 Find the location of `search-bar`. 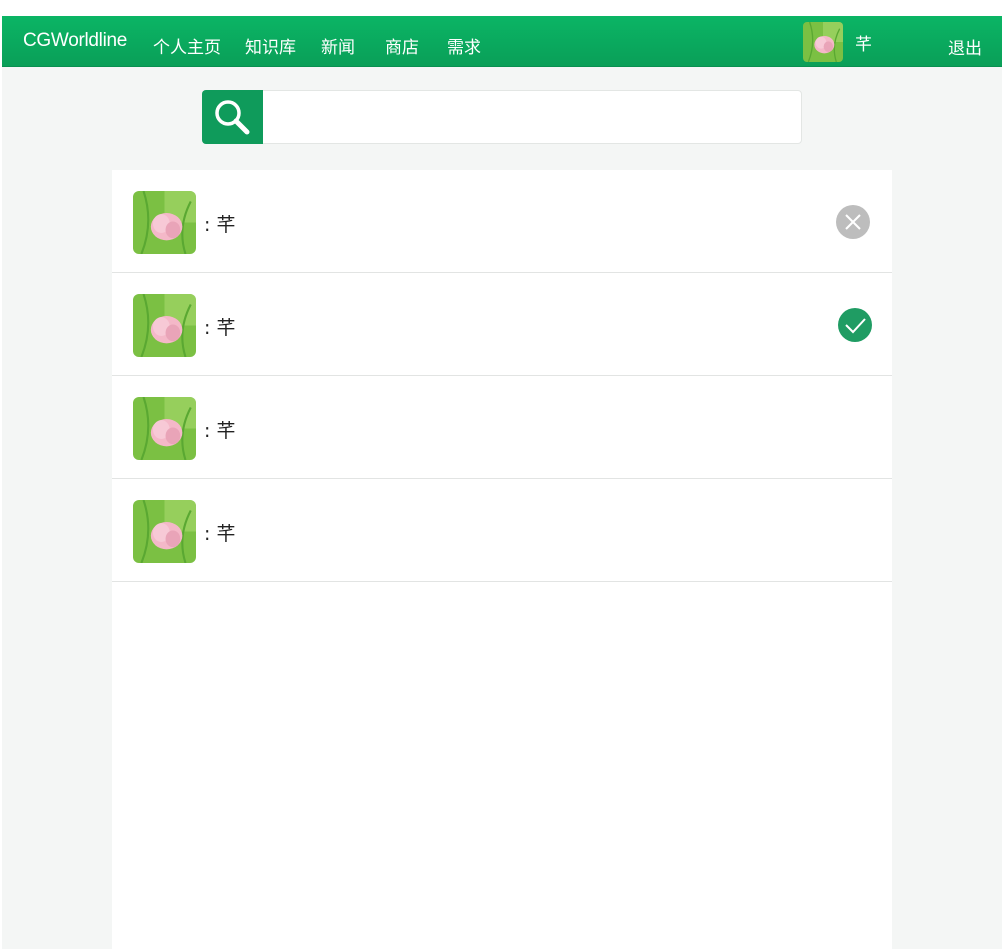

search-bar is located at coordinates (502, 117).